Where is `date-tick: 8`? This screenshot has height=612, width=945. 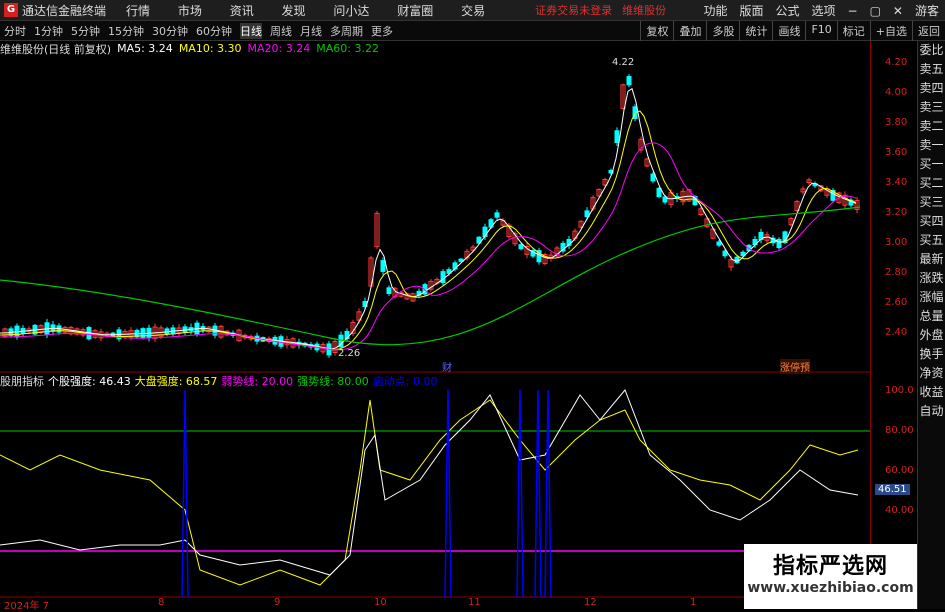 date-tick: 8 is located at coordinates (161, 602).